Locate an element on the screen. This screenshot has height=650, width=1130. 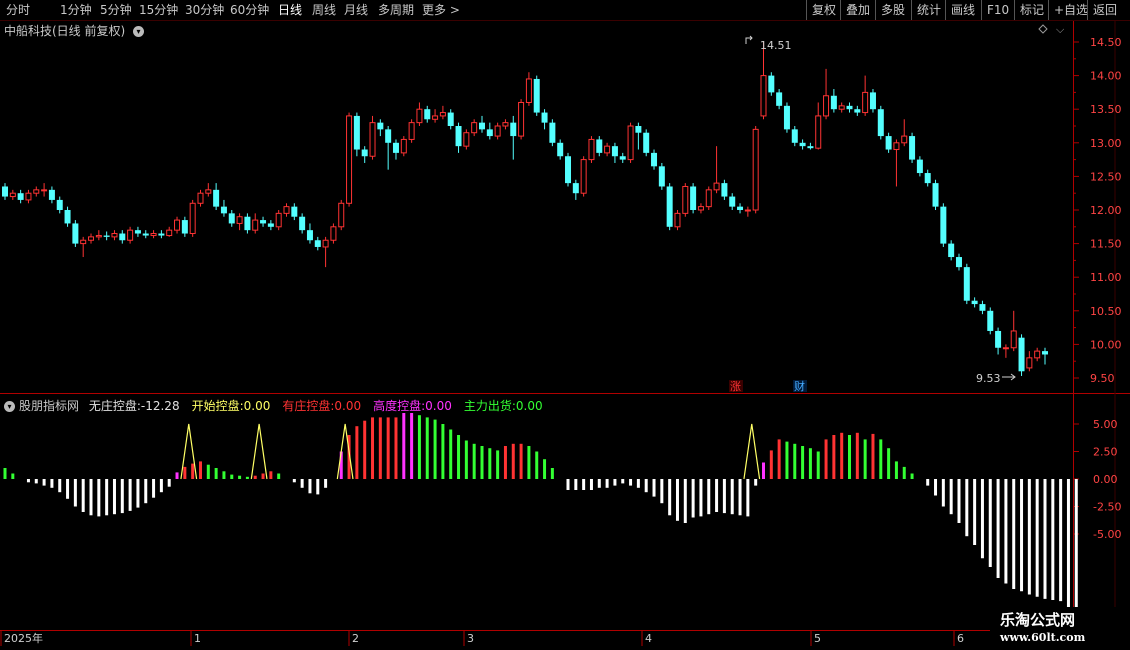
indicator-item: 开始控盘:0.00 is located at coordinates (234, 406).